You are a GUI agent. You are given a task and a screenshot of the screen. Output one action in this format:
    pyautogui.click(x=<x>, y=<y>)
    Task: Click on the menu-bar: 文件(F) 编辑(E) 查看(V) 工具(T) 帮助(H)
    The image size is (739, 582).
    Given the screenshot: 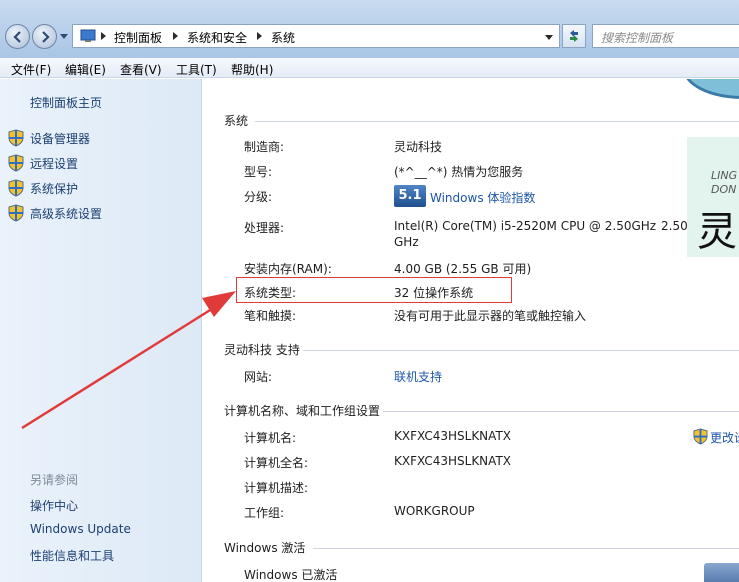 What is the action you would take?
    pyautogui.click(x=369, y=68)
    